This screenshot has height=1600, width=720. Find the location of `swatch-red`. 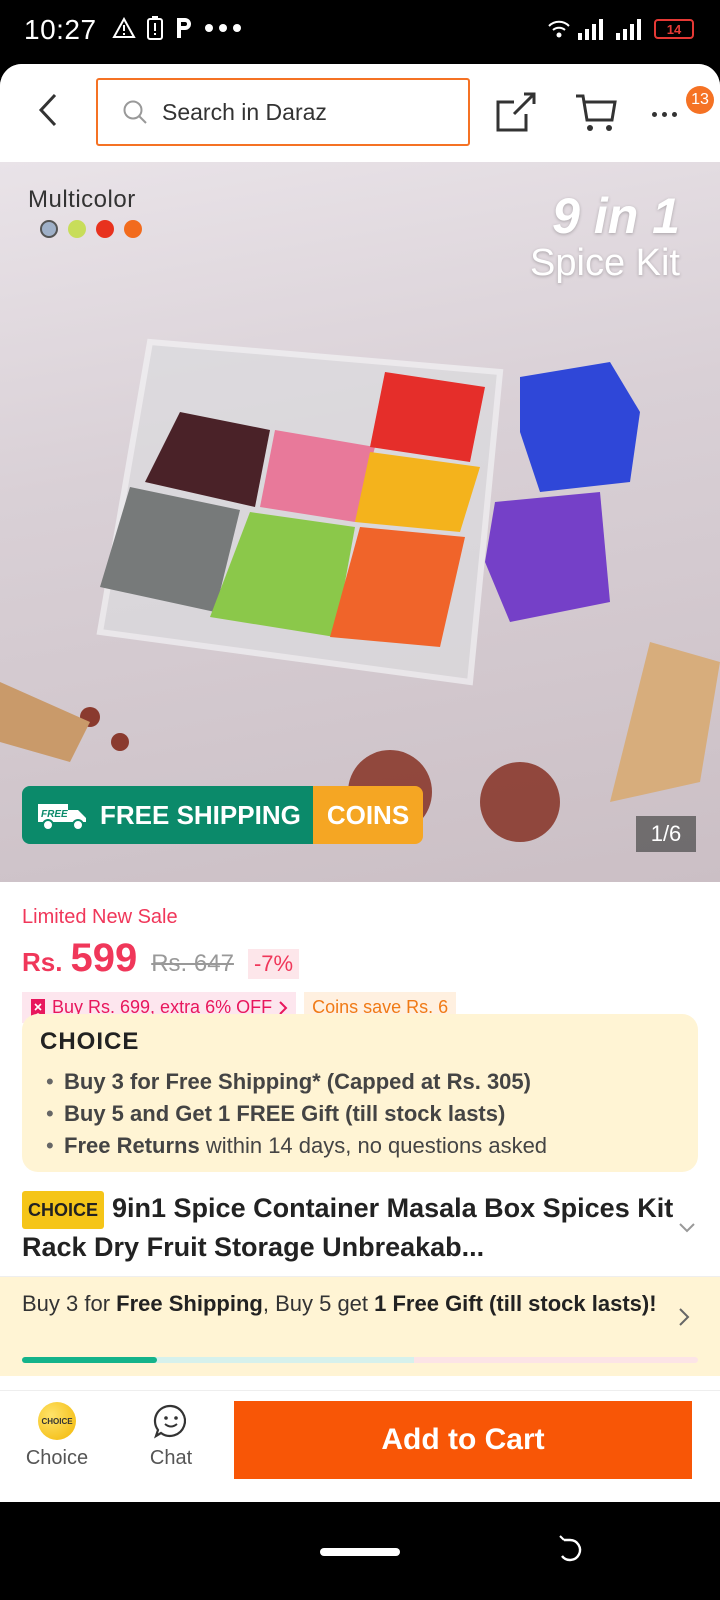

swatch-red is located at coordinates (105, 229).